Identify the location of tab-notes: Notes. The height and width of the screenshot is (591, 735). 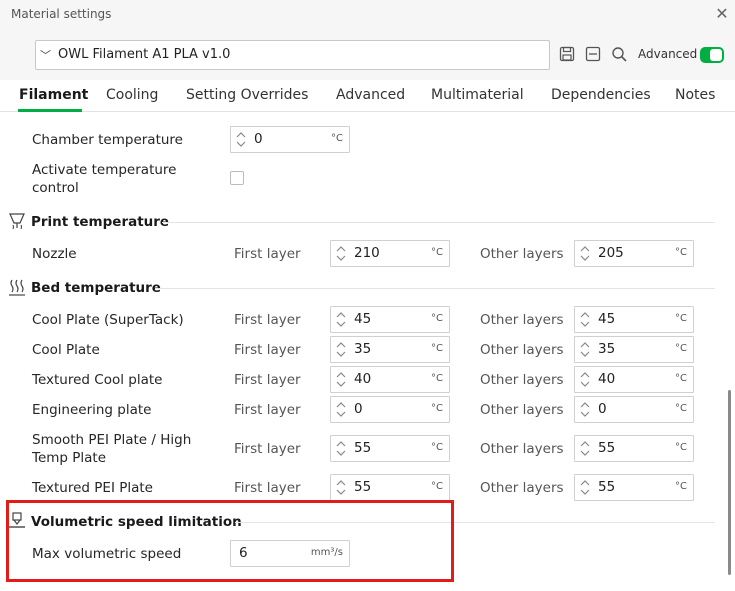
(695, 95).